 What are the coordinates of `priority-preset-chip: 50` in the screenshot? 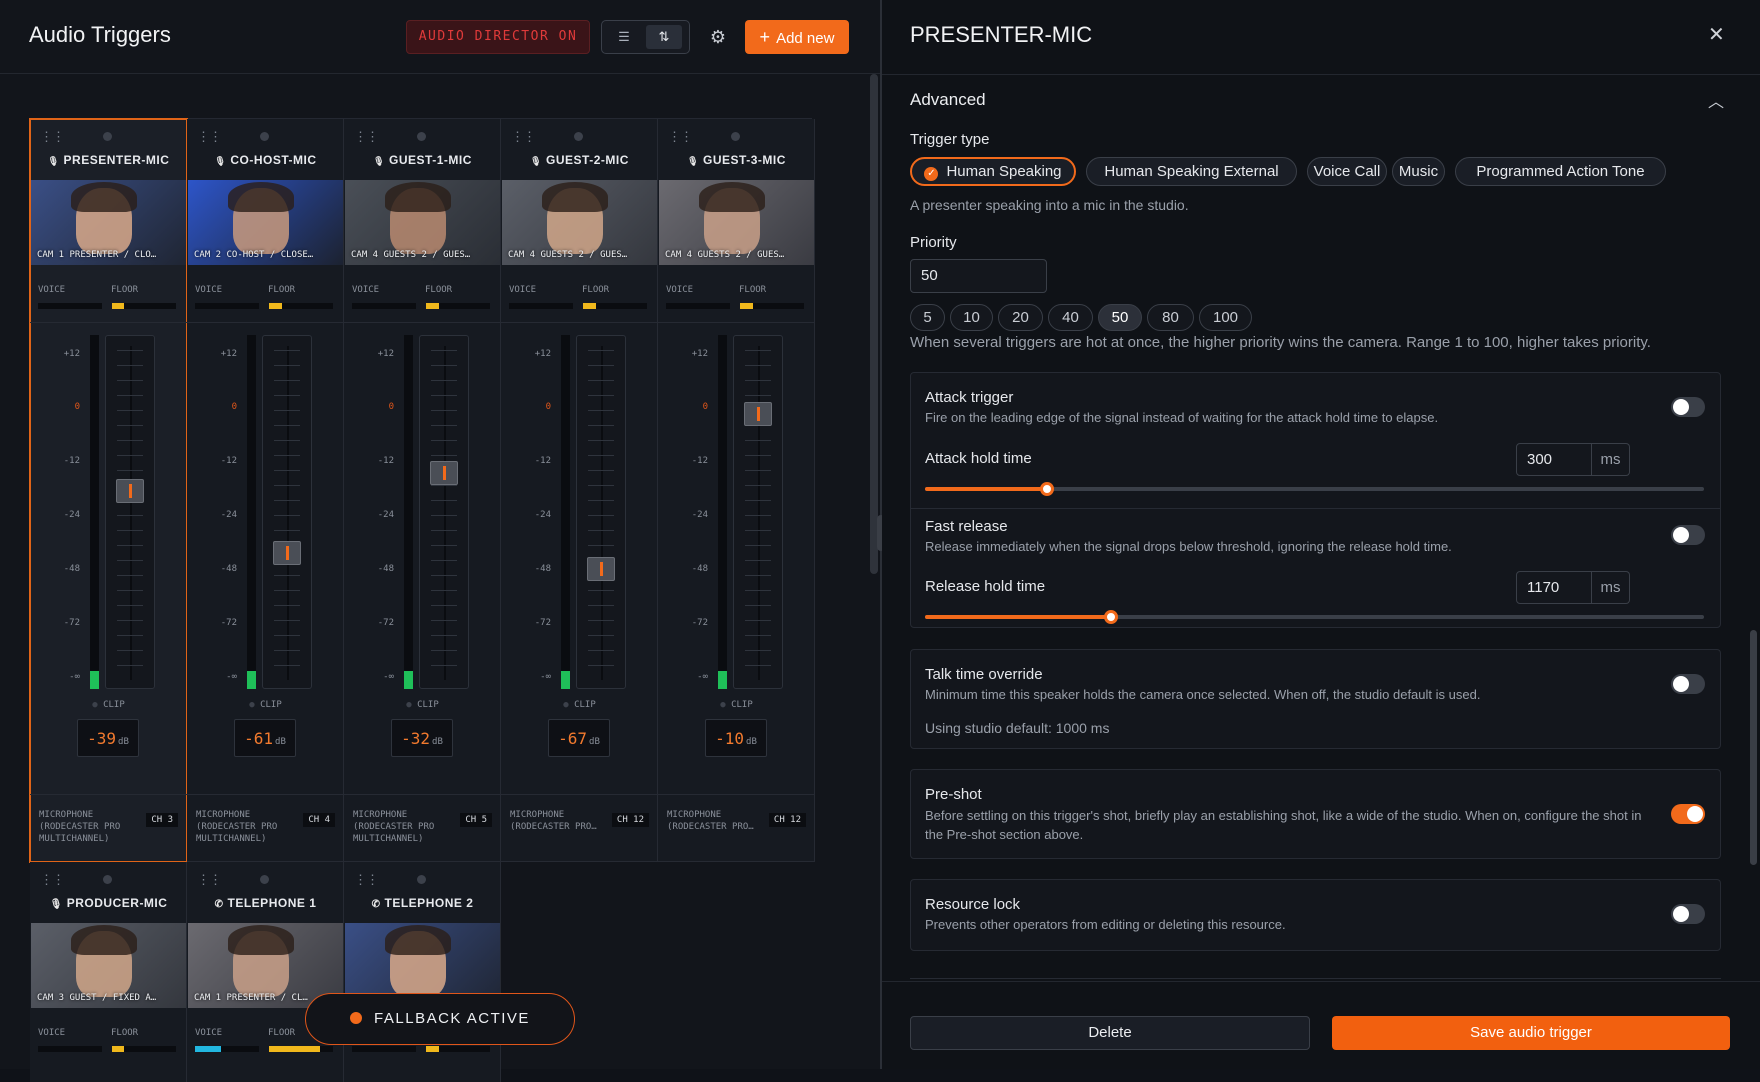 It's located at (1120, 317).